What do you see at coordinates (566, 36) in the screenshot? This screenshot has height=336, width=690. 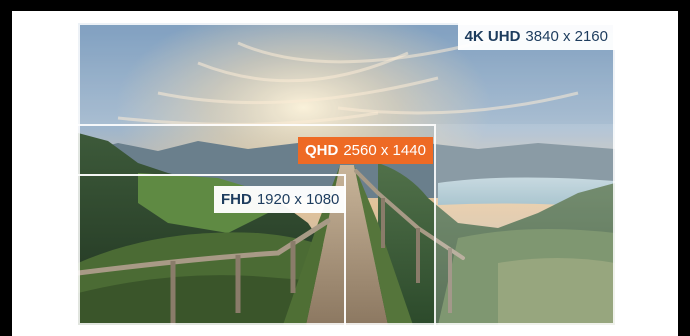 I see `uhd-resolution: 3840 x 2160` at bounding box center [566, 36].